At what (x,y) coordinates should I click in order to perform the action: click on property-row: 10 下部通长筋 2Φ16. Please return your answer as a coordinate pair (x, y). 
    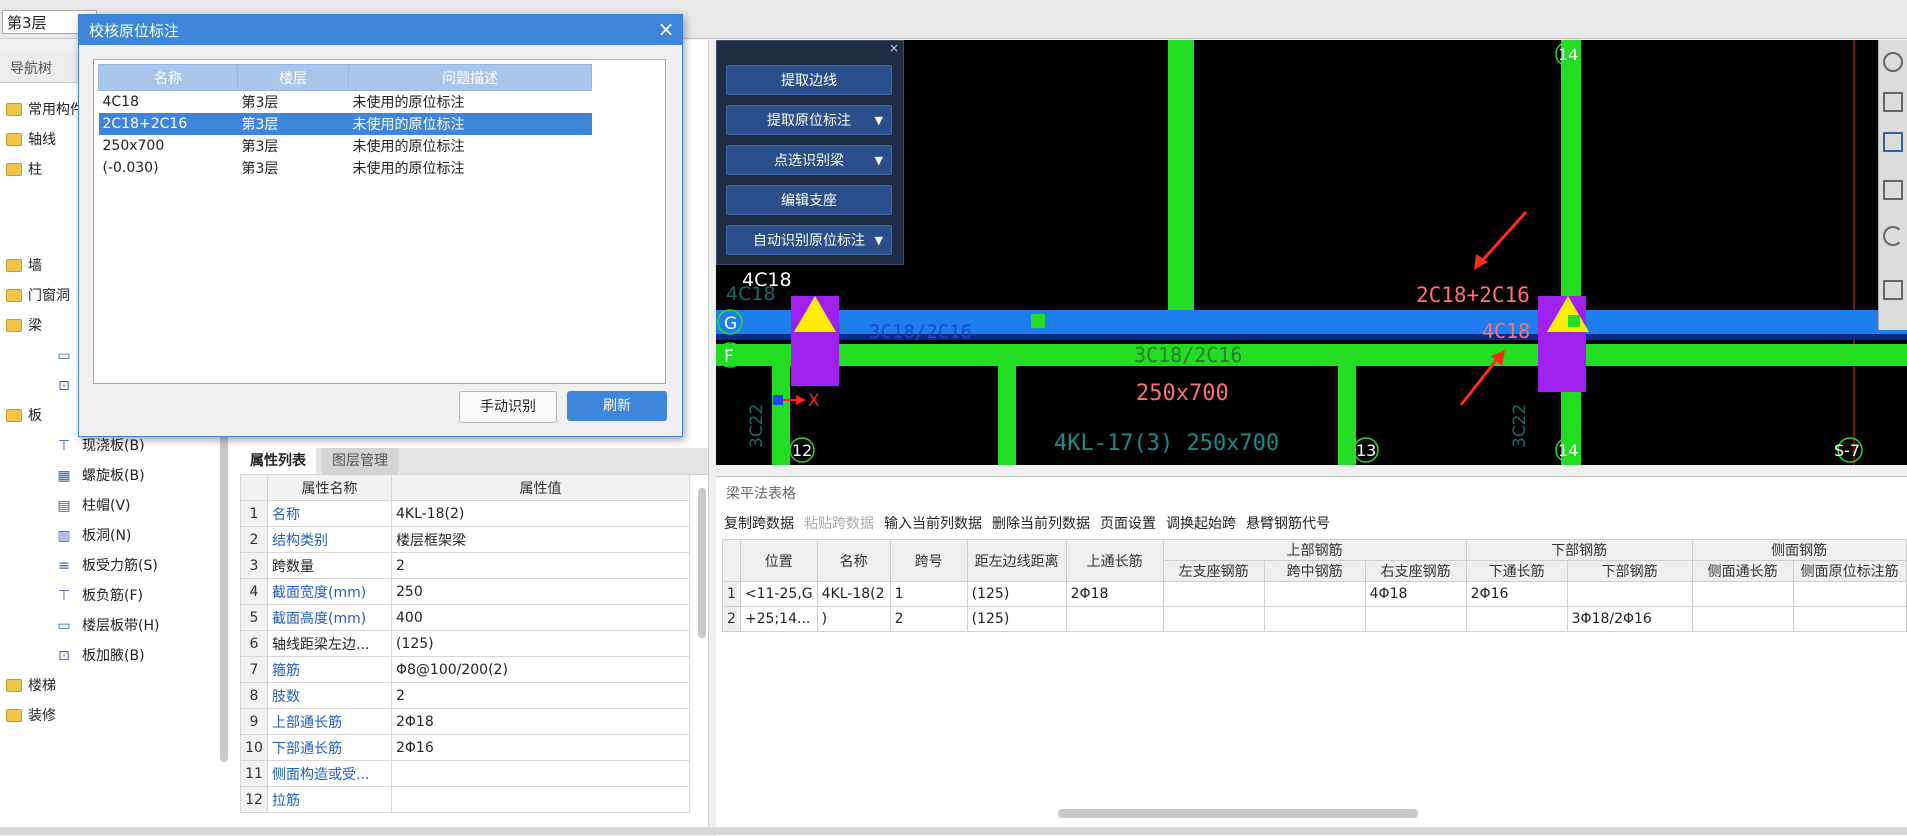
    Looking at the image, I should click on (465, 747).